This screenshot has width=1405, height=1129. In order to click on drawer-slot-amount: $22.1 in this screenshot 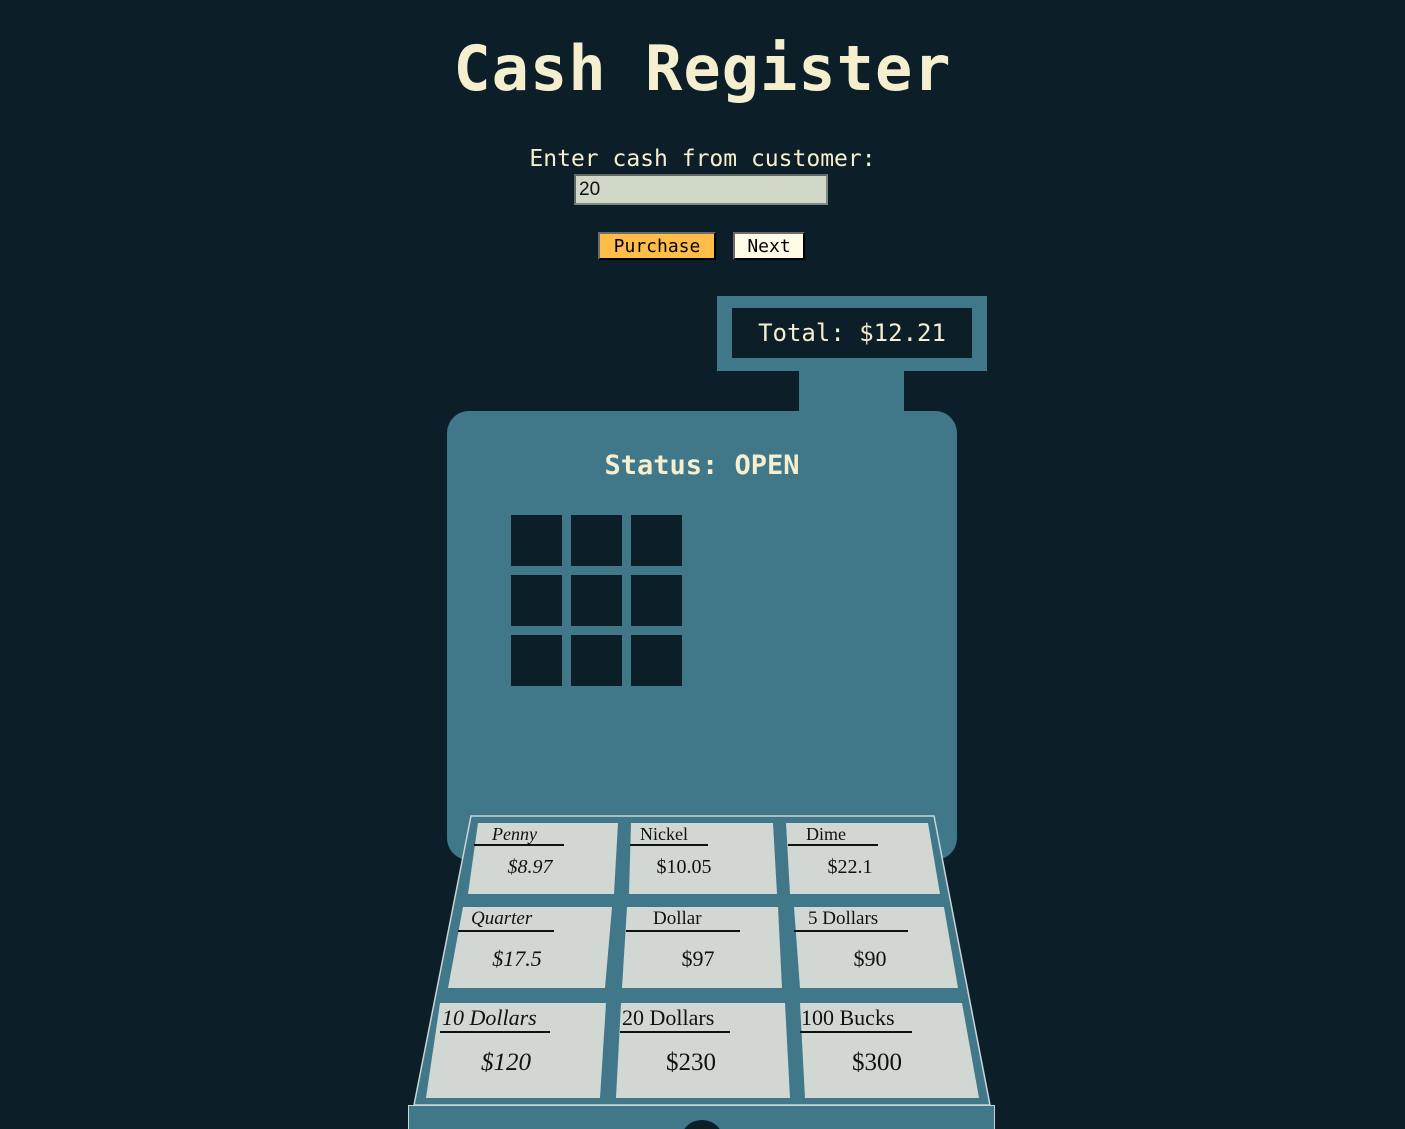, I will do `click(850, 867)`.